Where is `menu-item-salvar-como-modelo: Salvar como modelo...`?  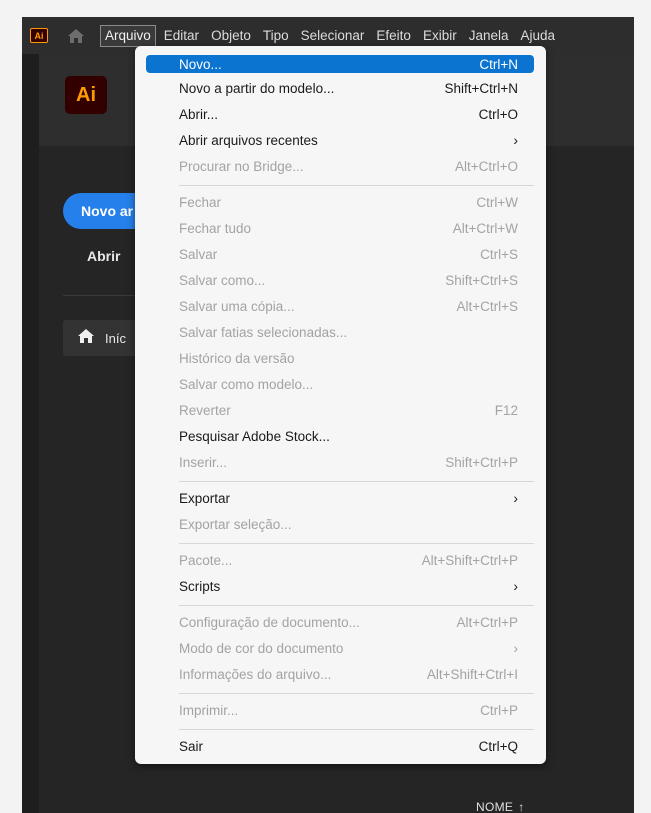
menu-item-salvar-como-modelo: Salvar como modelo... is located at coordinates (340, 384).